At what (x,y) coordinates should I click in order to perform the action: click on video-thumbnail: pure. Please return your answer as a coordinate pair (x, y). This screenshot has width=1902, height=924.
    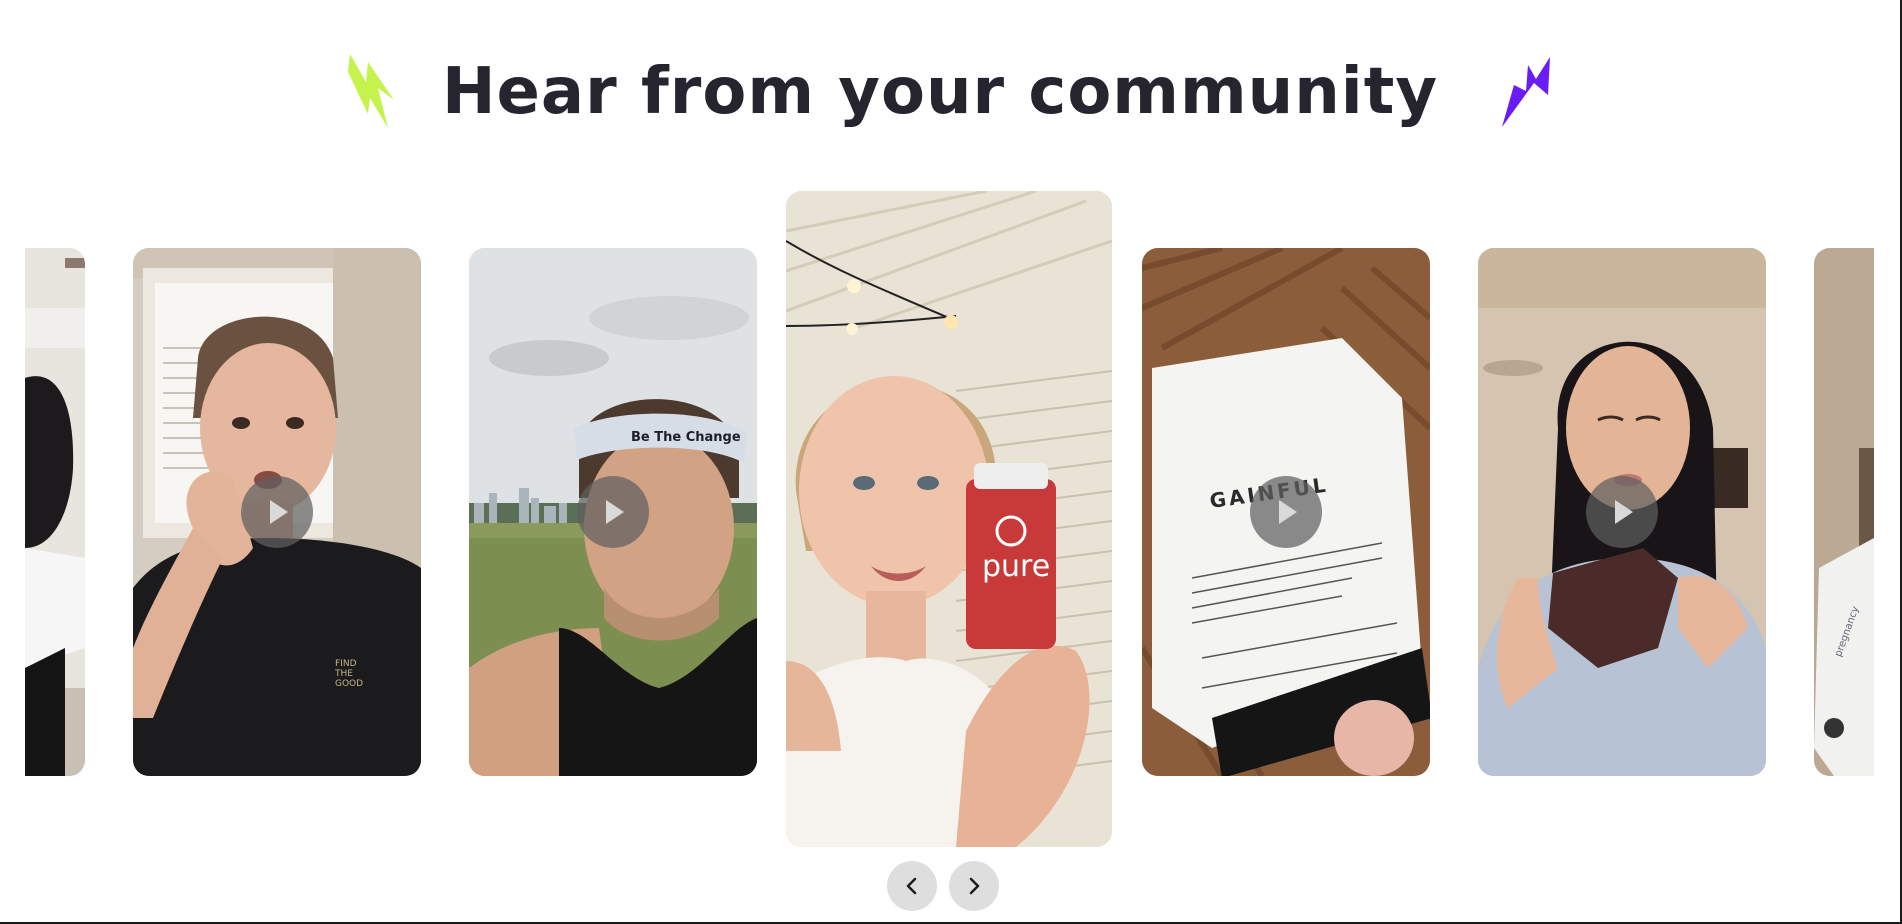
    Looking at the image, I should click on (949, 519).